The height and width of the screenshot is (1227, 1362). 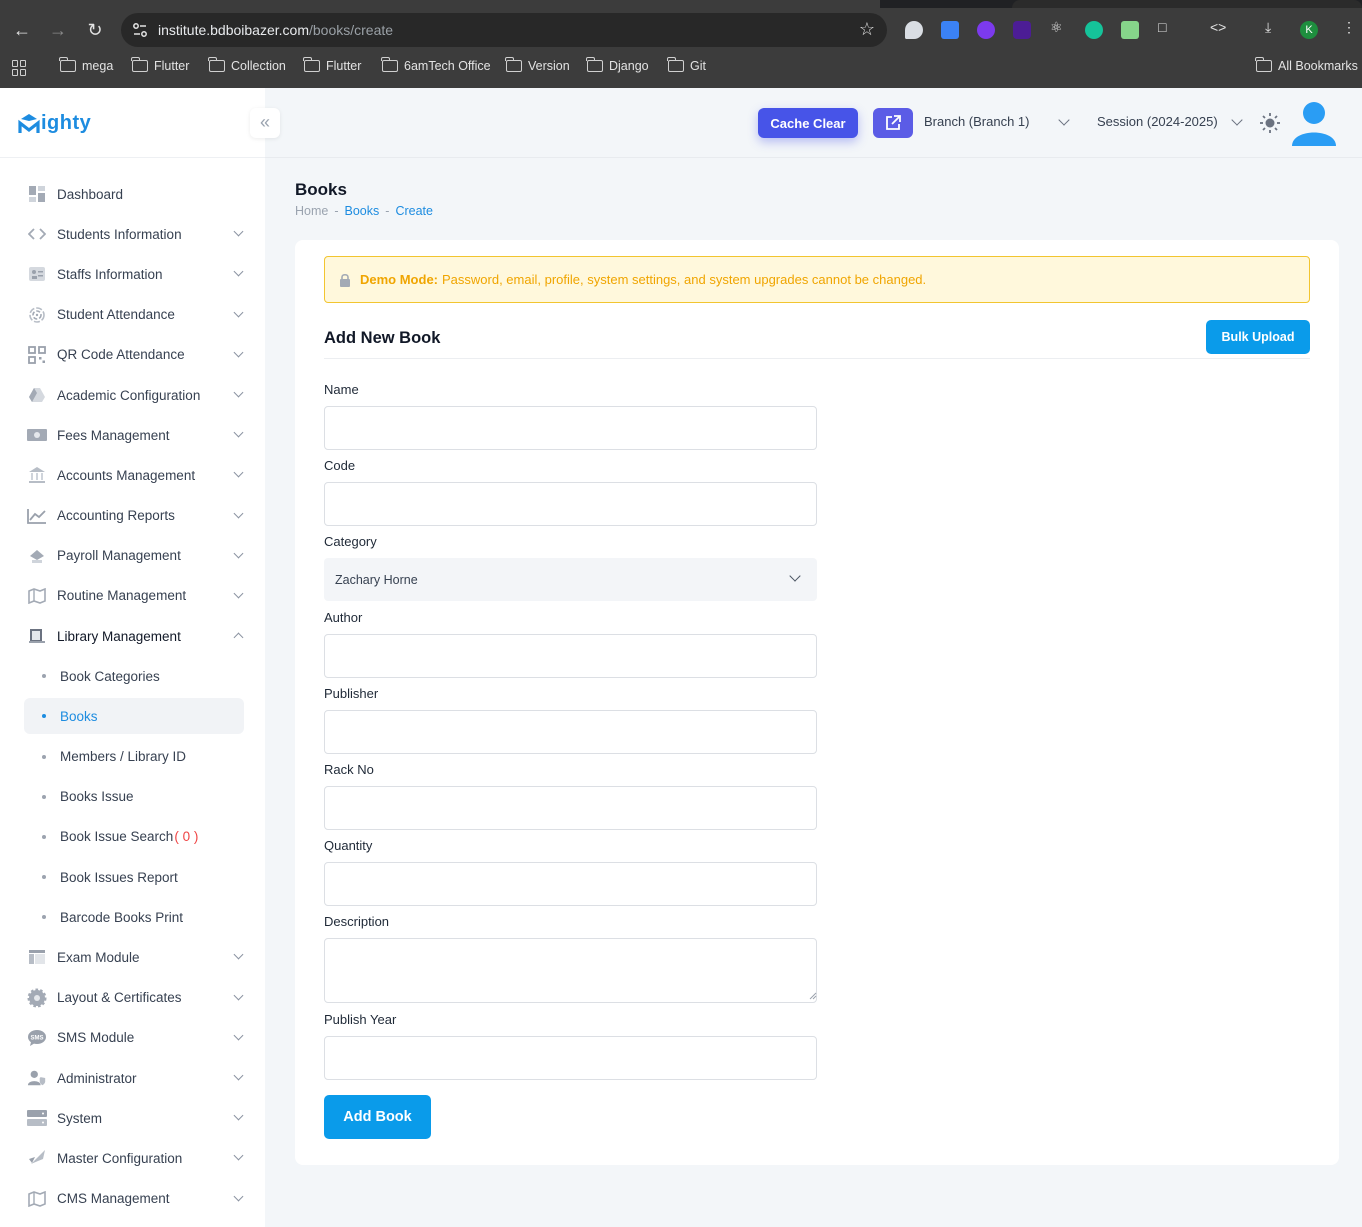 What do you see at coordinates (376, 579) in the screenshot?
I see `category-selected-value: Zachary Horne` at bounding box center [376, 579].